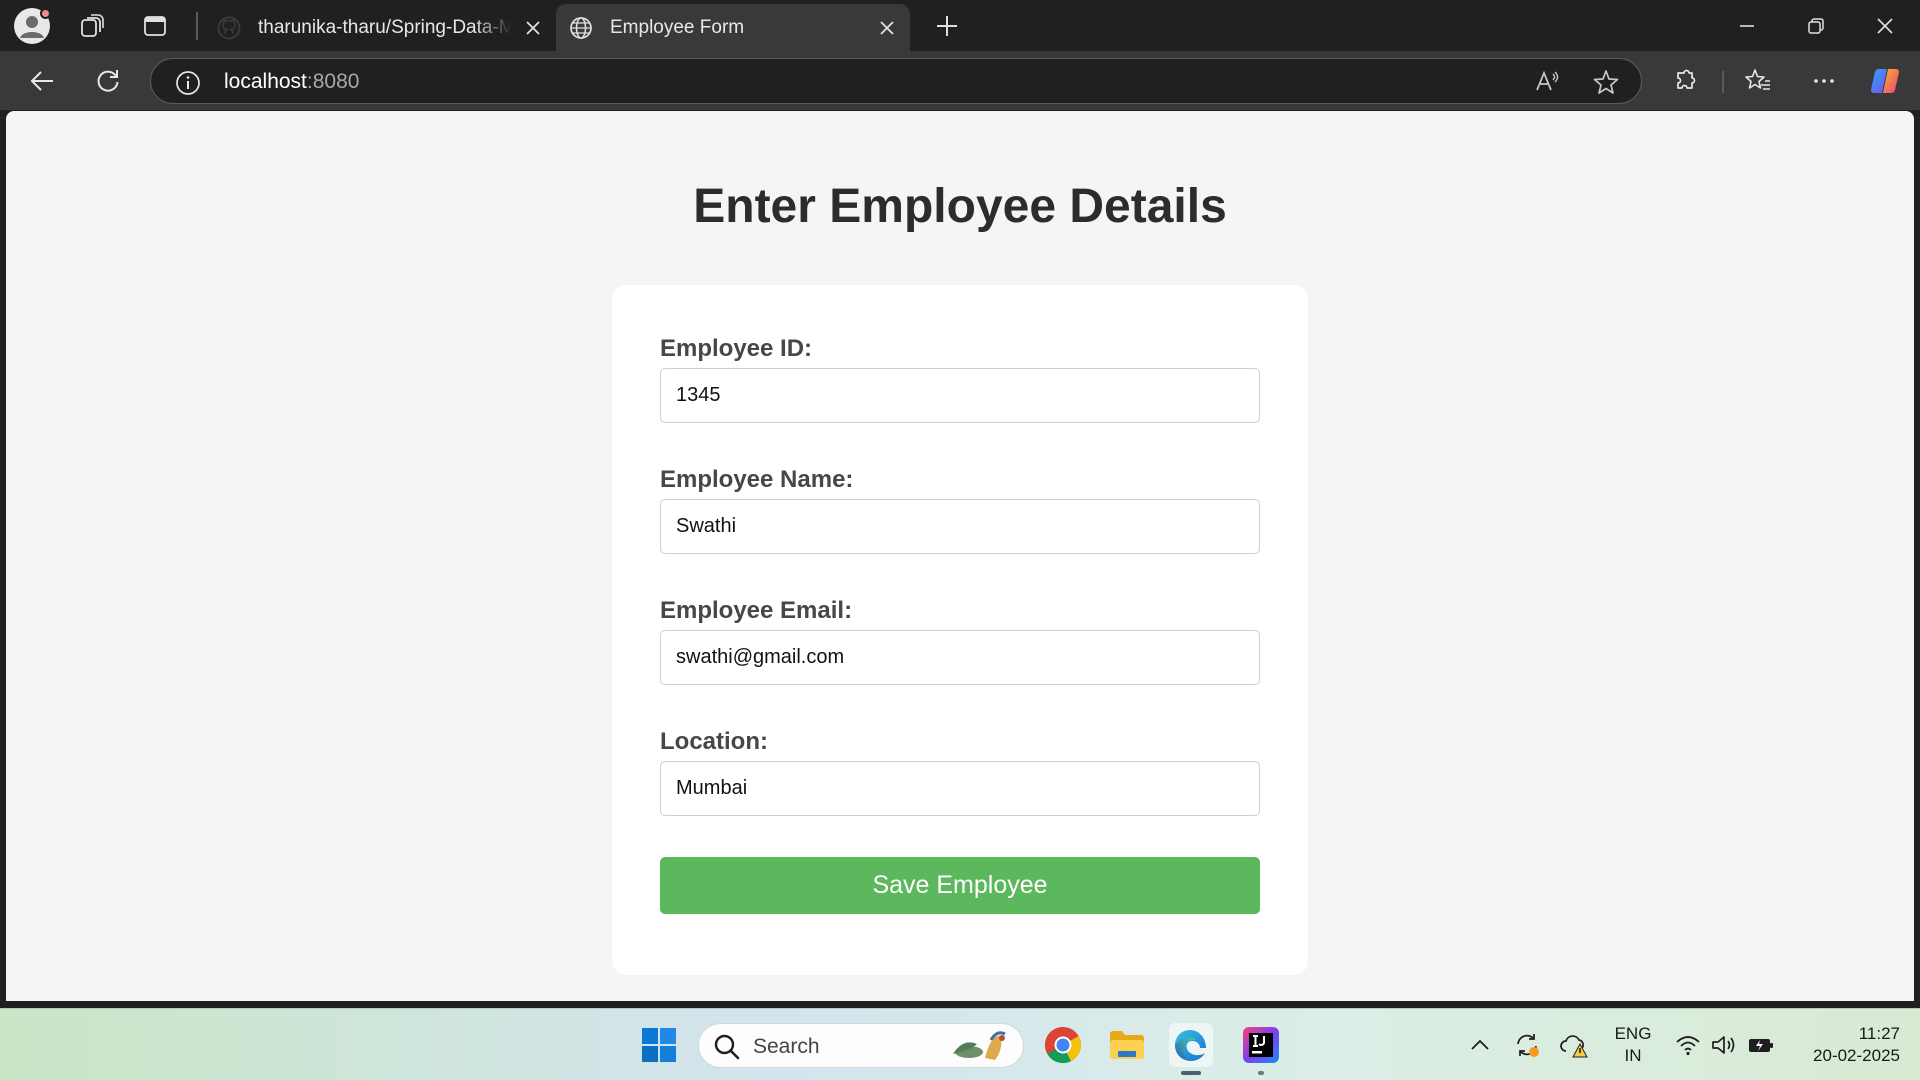 This screenshot has width=1920, height=1080. Describe the element at coordinates (1480, 1045) in the screenshot. I see `show-hidden-icons-chevron-up-icon` at that location.